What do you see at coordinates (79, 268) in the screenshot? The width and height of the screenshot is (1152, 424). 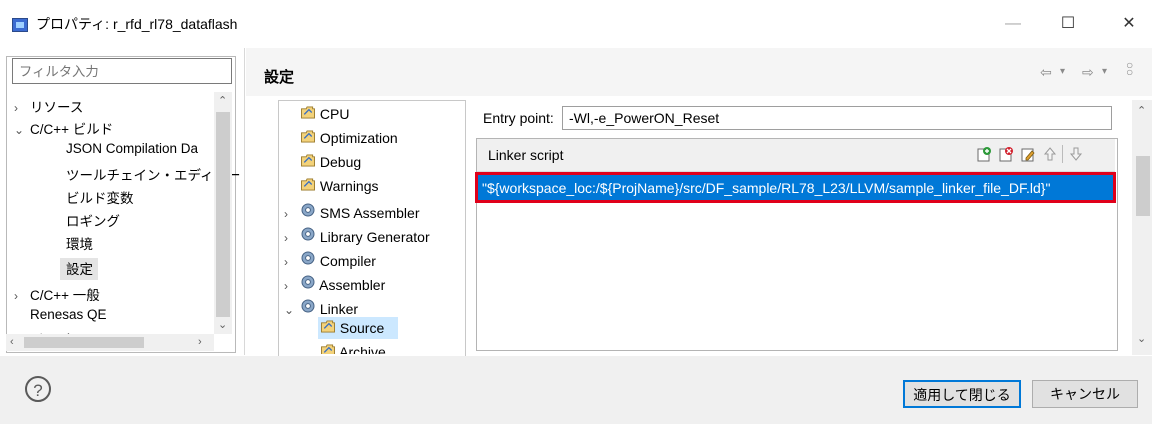 I see `nav-item-settings: 設定` at bounding box center [79, 268].